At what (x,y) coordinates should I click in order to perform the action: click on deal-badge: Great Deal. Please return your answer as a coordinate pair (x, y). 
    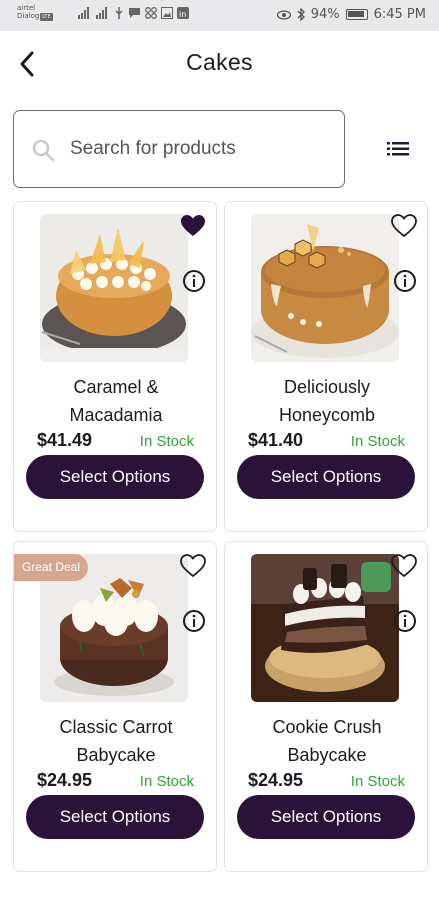
    Looking at the image, I should click on (51, 567).